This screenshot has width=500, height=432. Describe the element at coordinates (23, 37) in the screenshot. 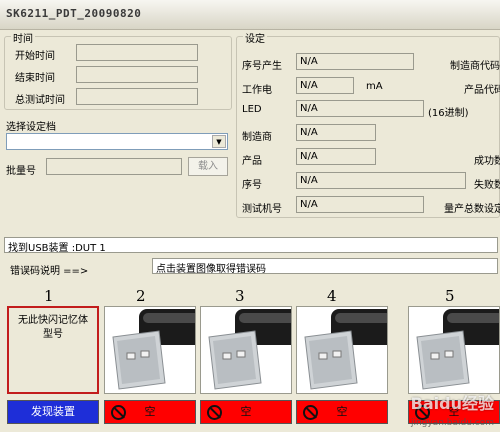

I see `time-group-title: 时间` at that location.